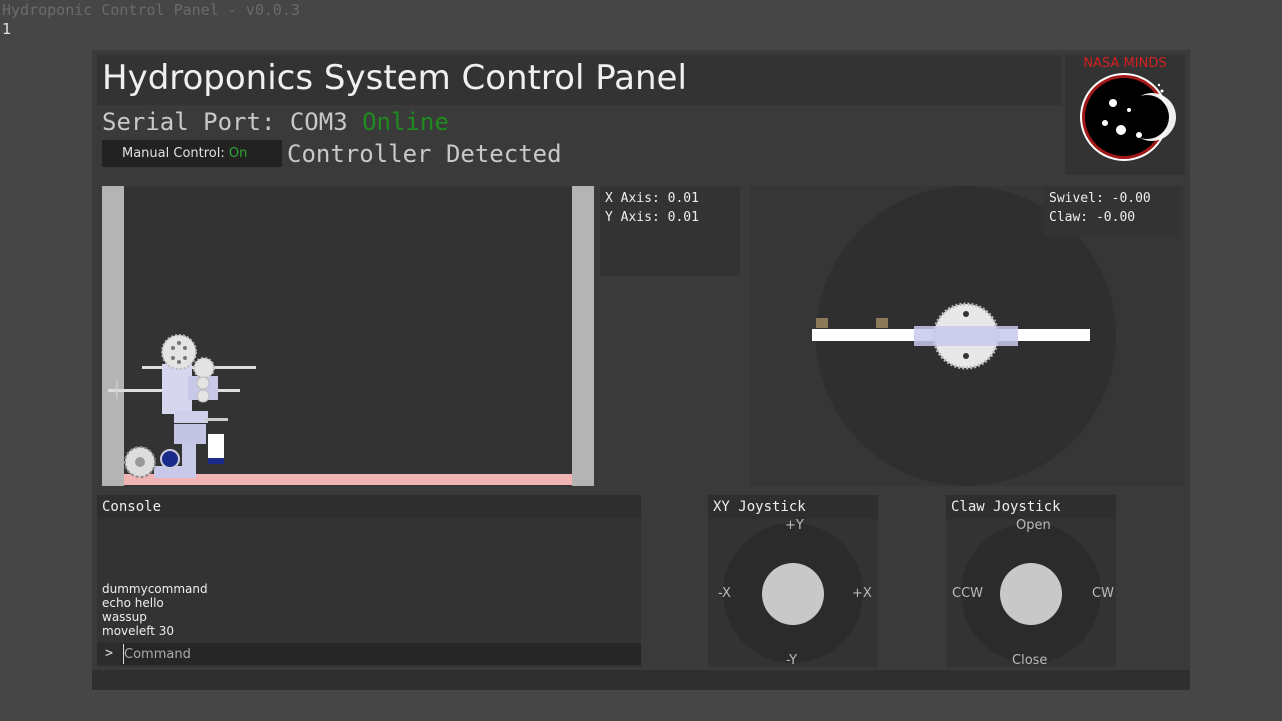  I want to click on window-title: Hydroponic Control Panel - v0.0.3, so click(151, 10).